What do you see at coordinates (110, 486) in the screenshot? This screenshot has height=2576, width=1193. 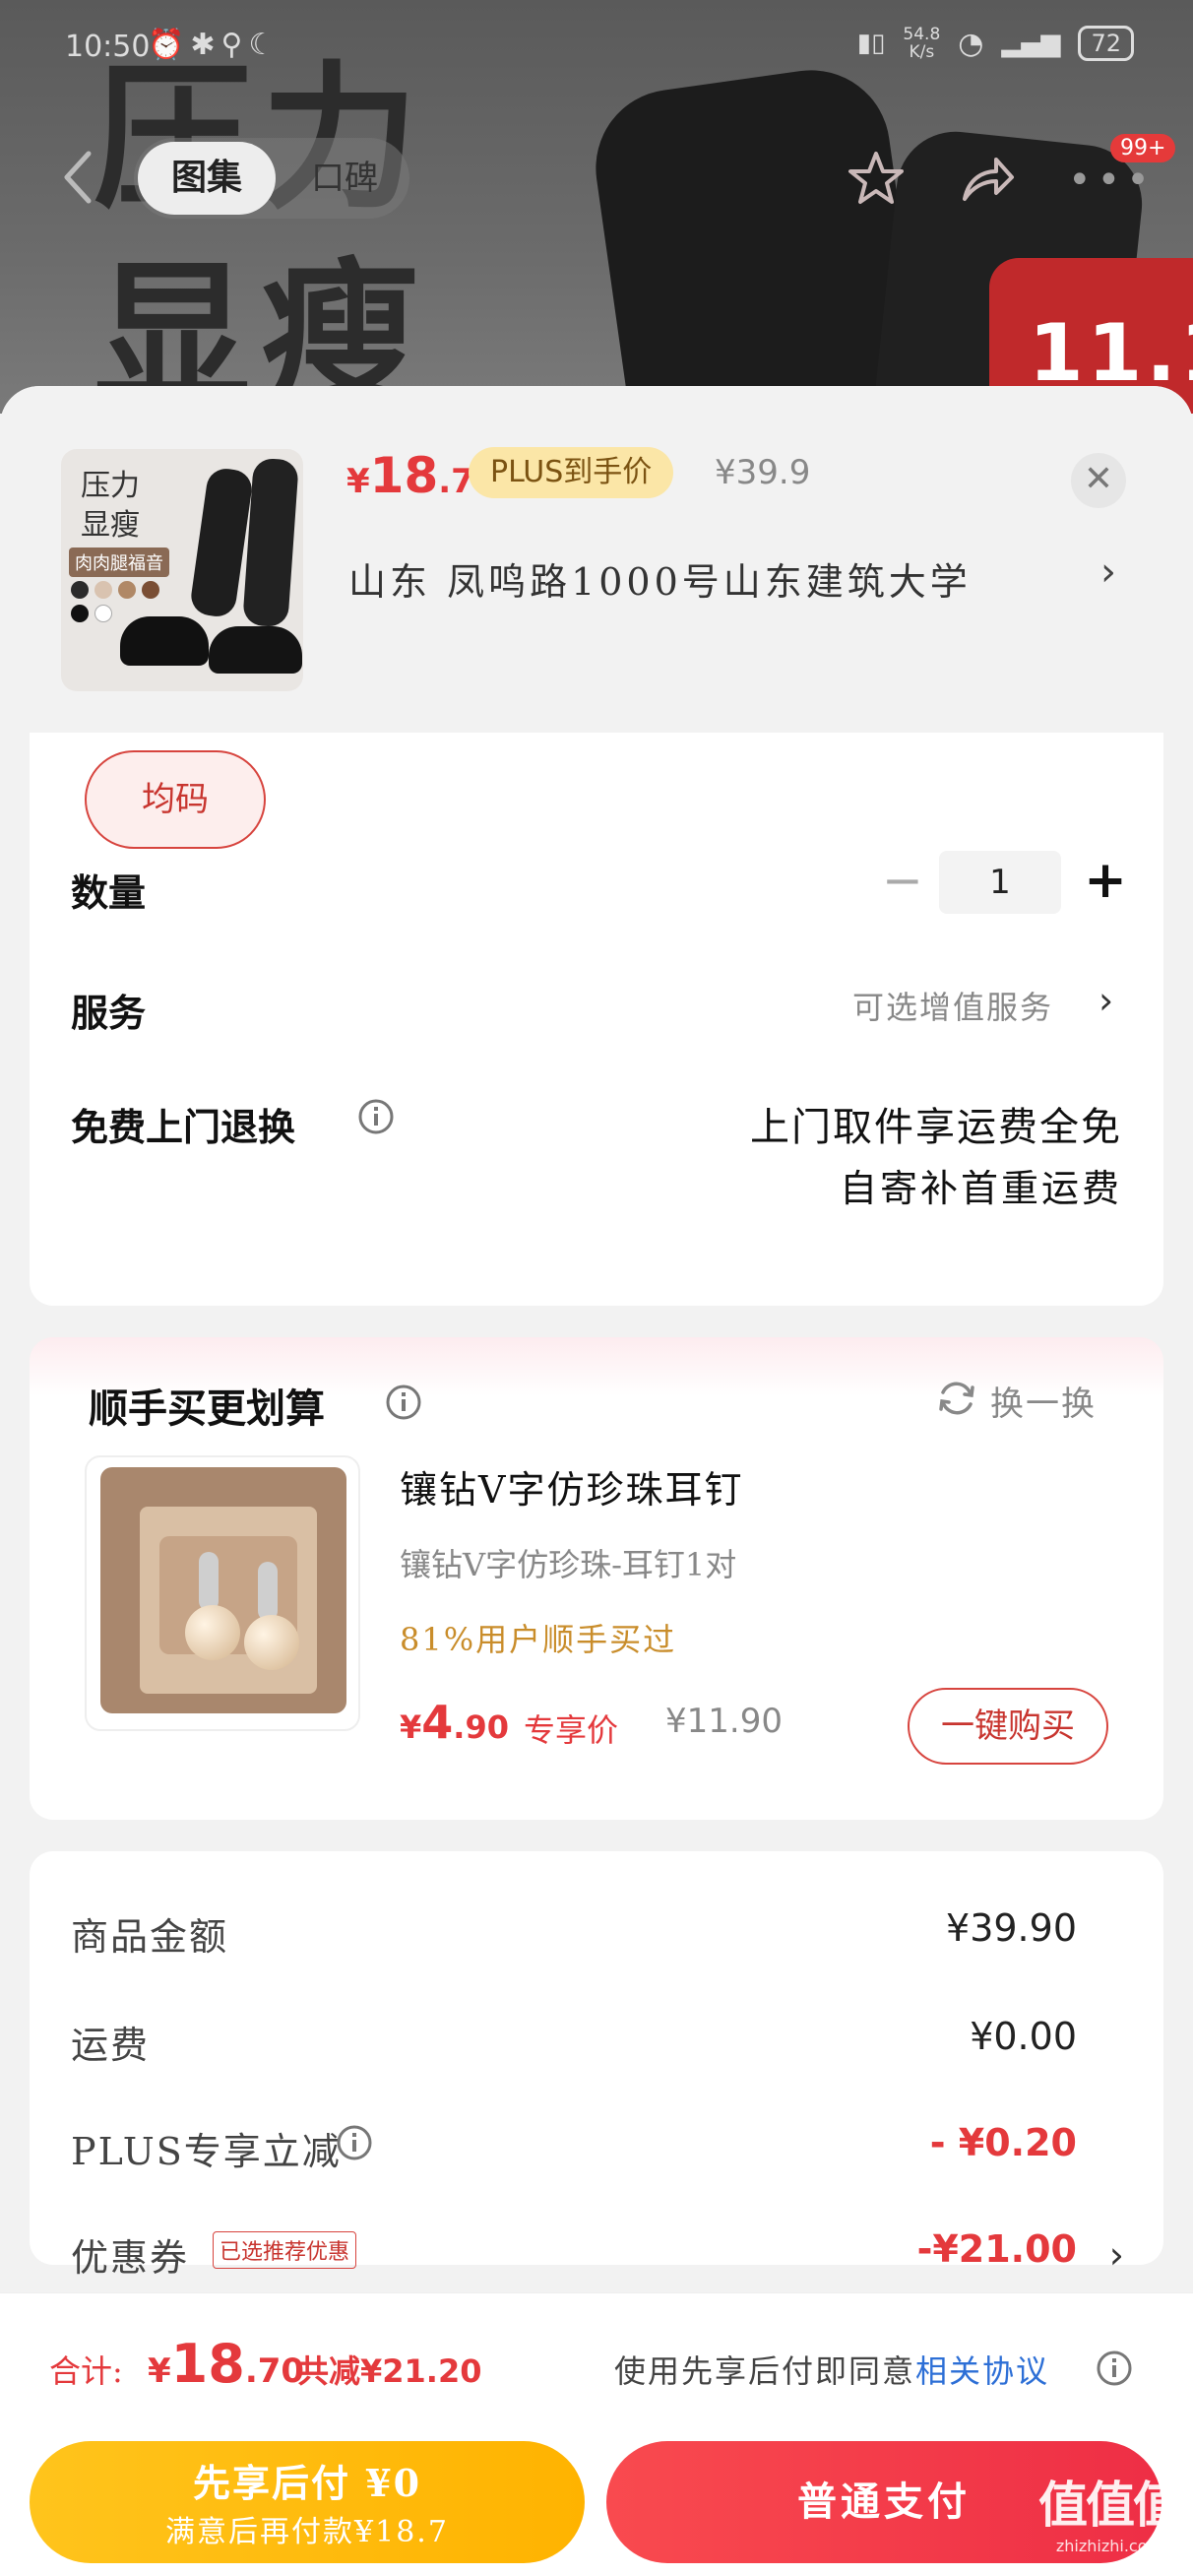 I see `thumb-text-1: 压力` at bounding box center [110, 486].